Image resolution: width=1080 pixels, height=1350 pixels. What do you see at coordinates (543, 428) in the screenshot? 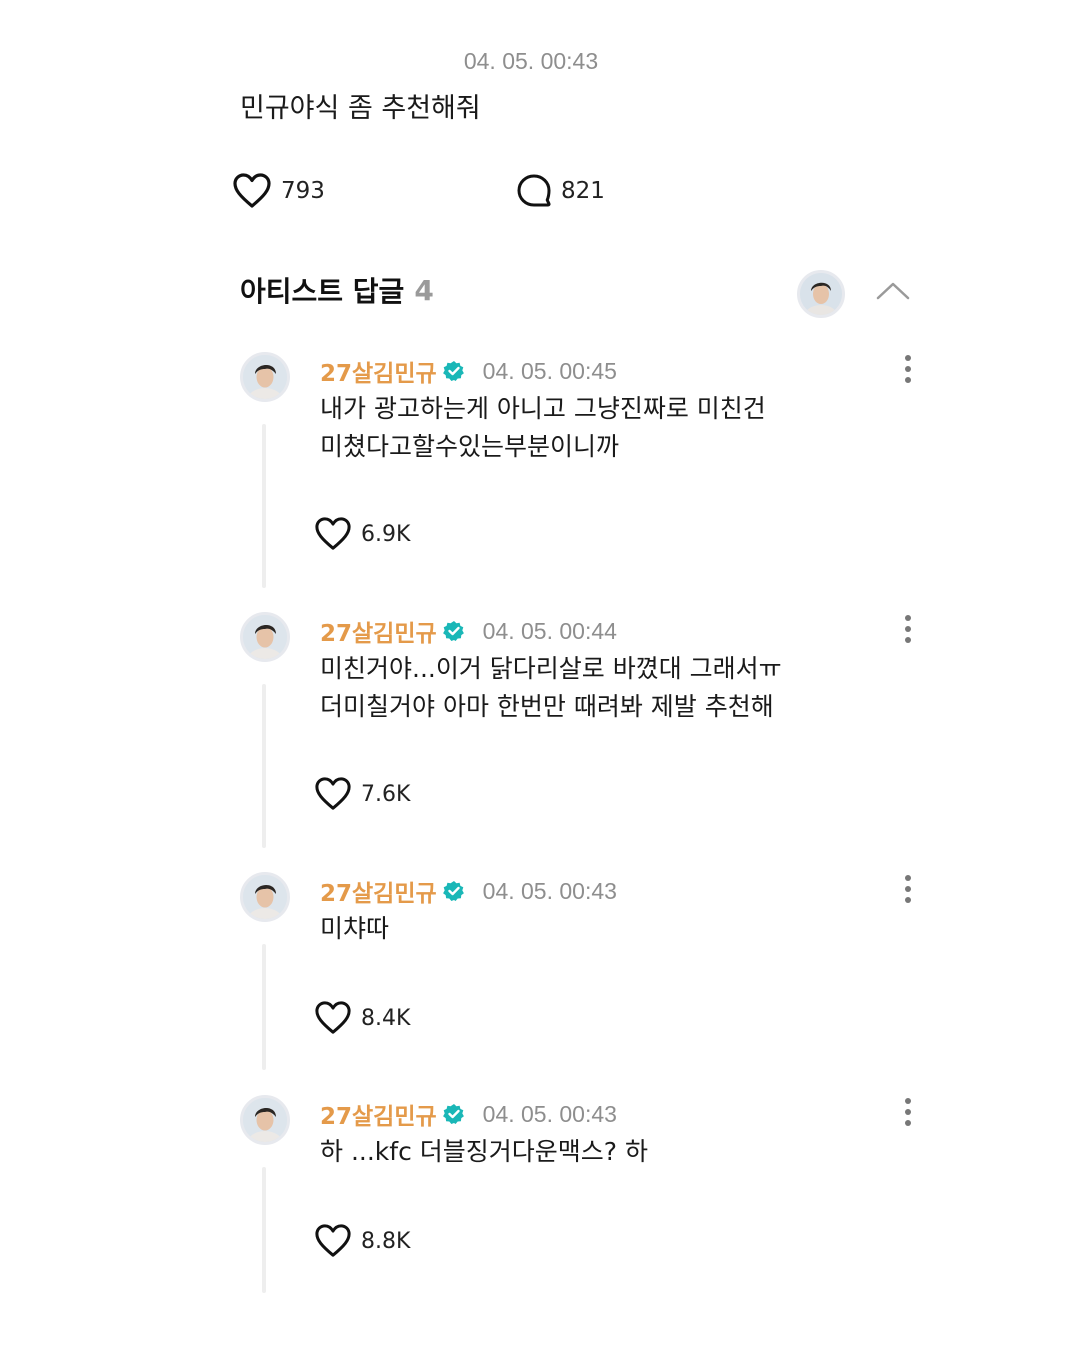
I see `reply-text: 내가 광고하는게 아니고 그냥진짜로 미친건 미쳤다고할수있는부분이니까` at bounding box center [543, 428].